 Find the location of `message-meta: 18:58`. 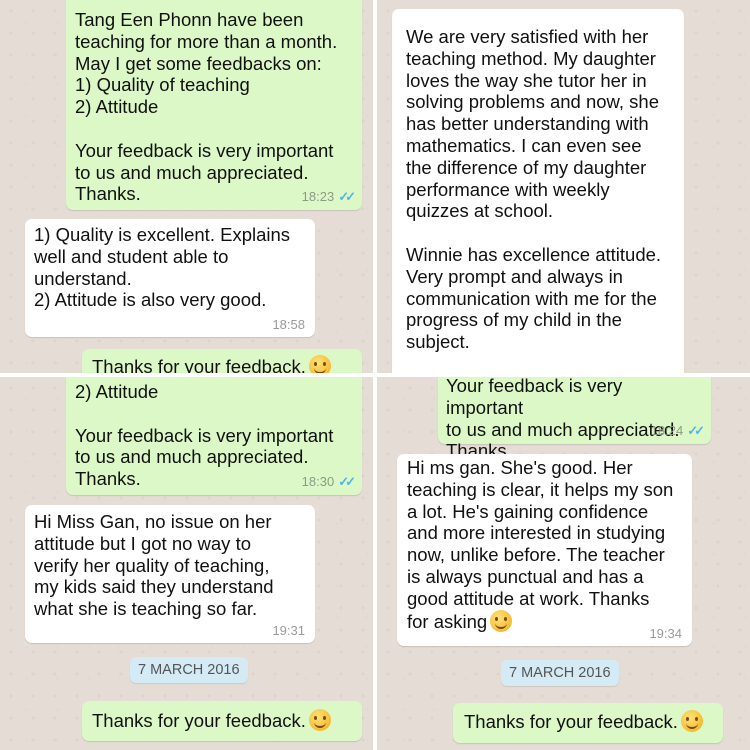

message-meta: 18:58 is located at coordinates (288, 324).